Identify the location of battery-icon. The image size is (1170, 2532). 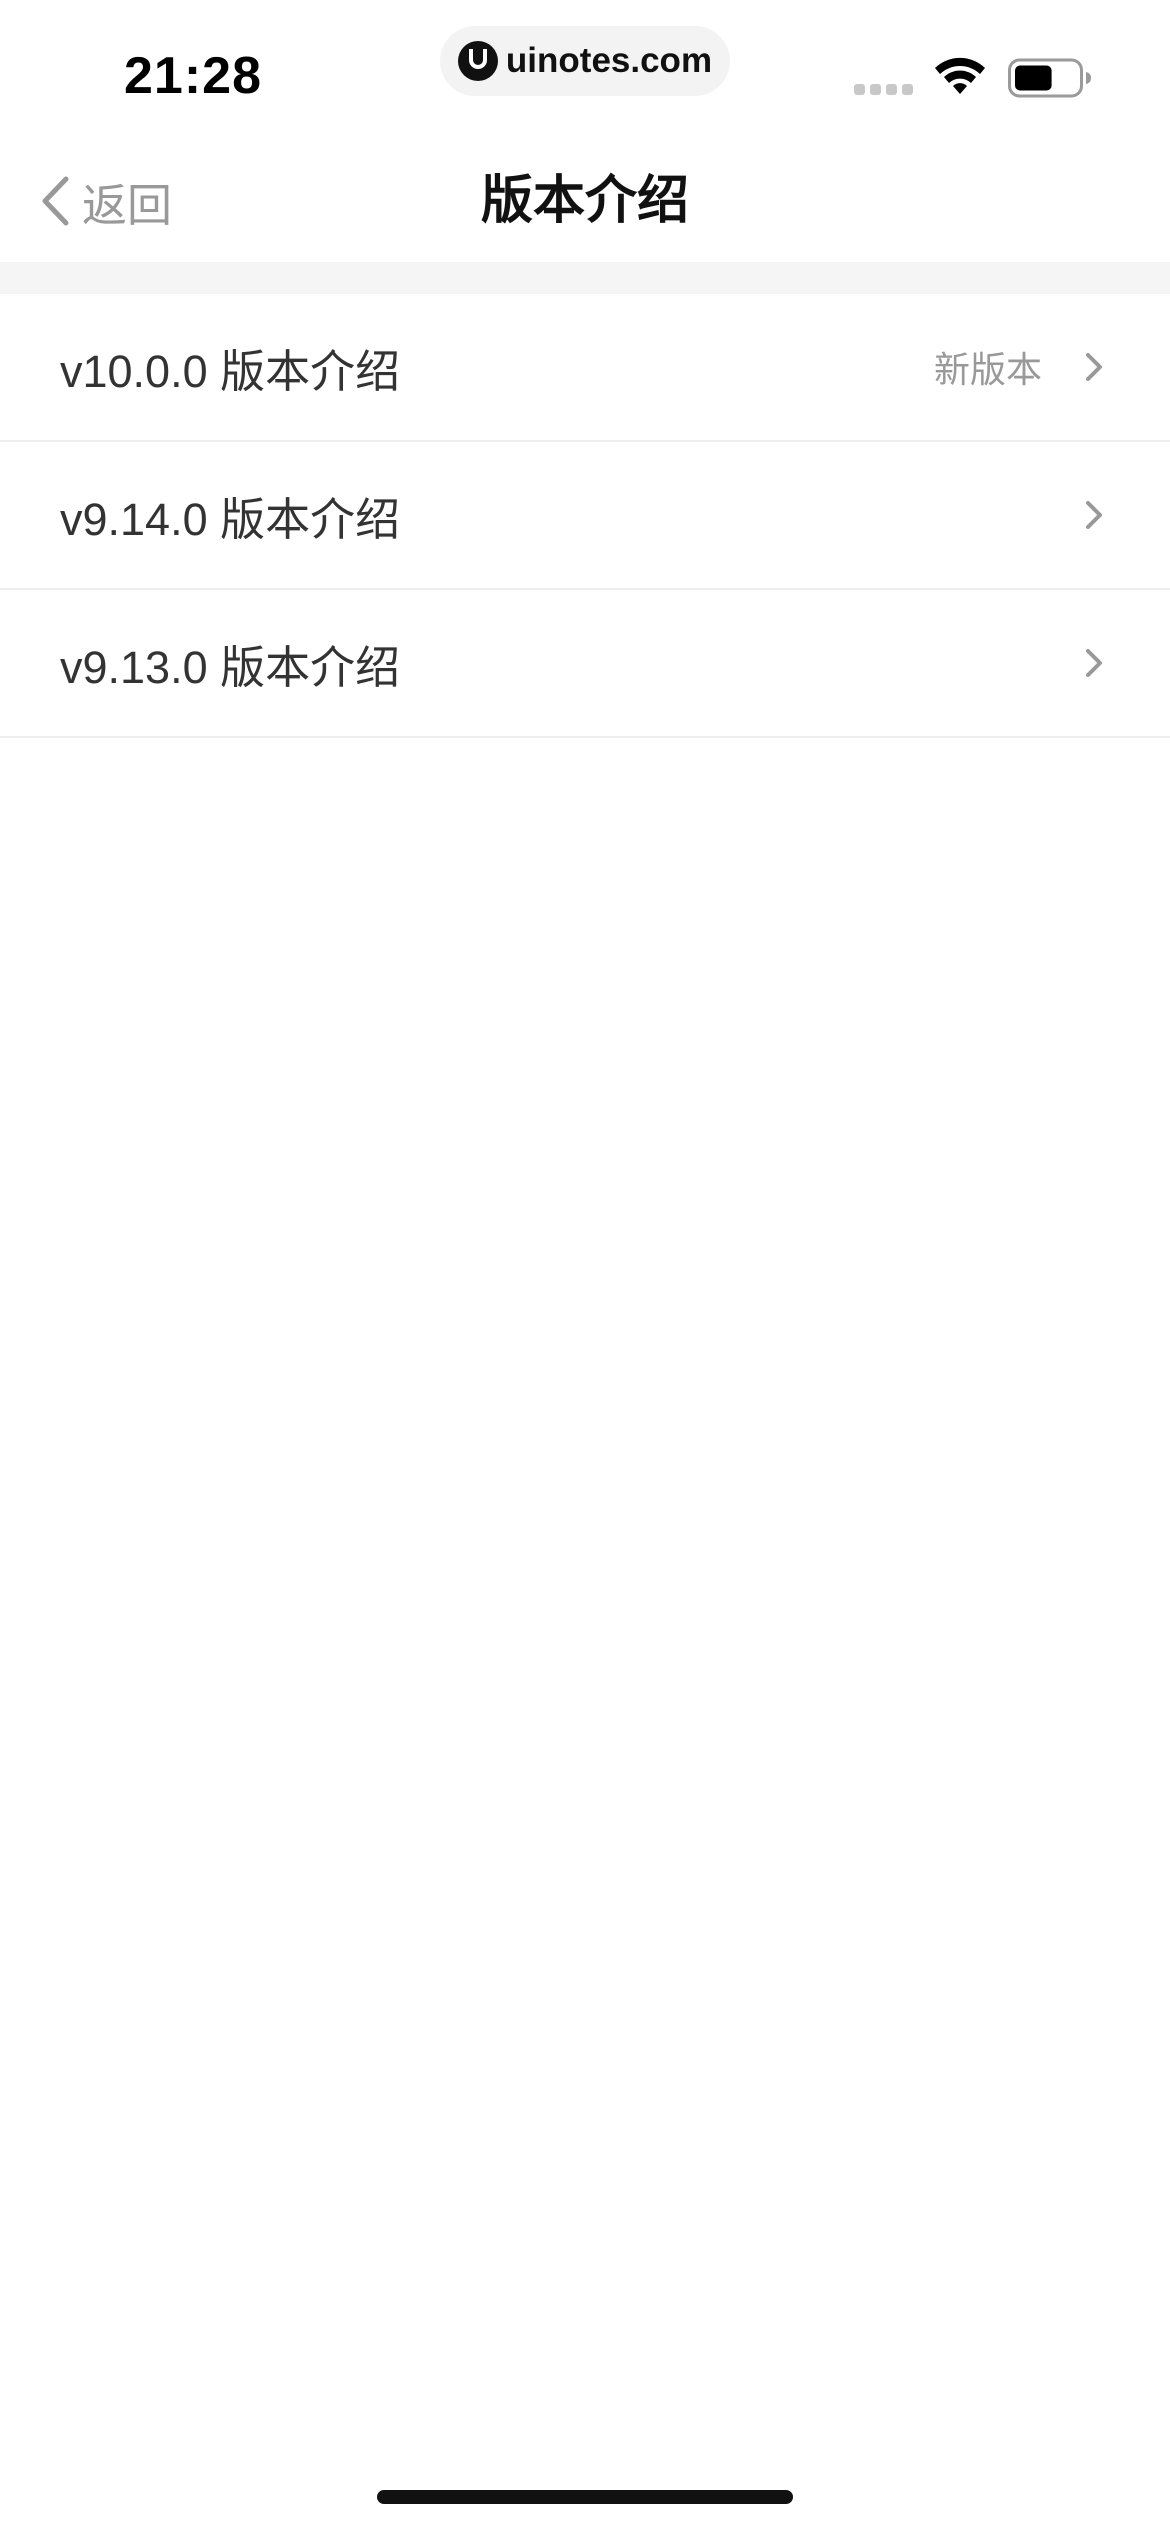
(1049, 78).